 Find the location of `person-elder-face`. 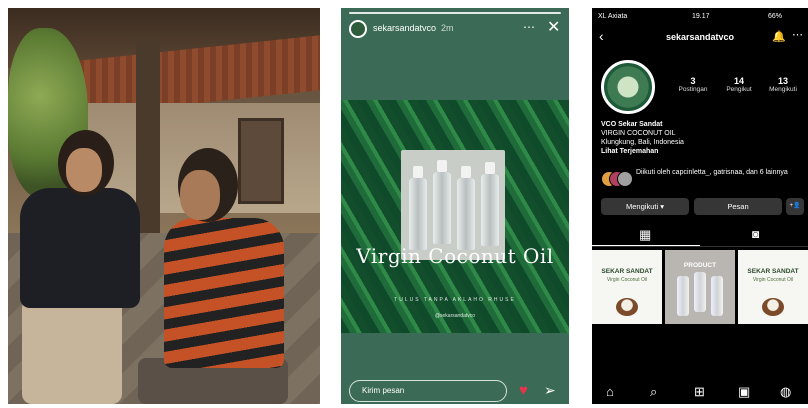

person-elder-face is located at coordinates (200, 195).